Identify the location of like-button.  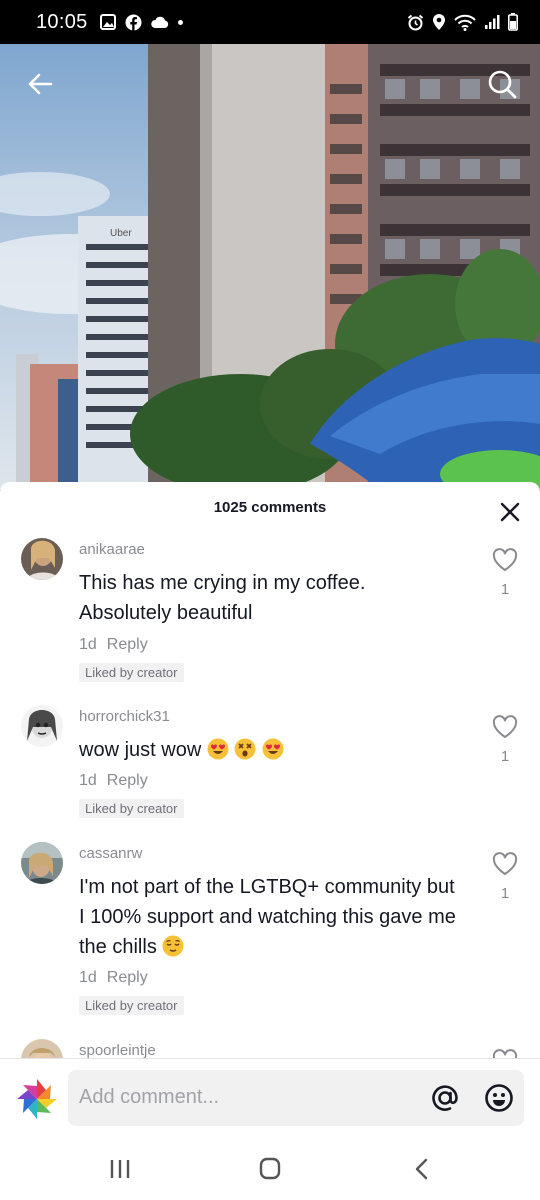
(505, 1053).